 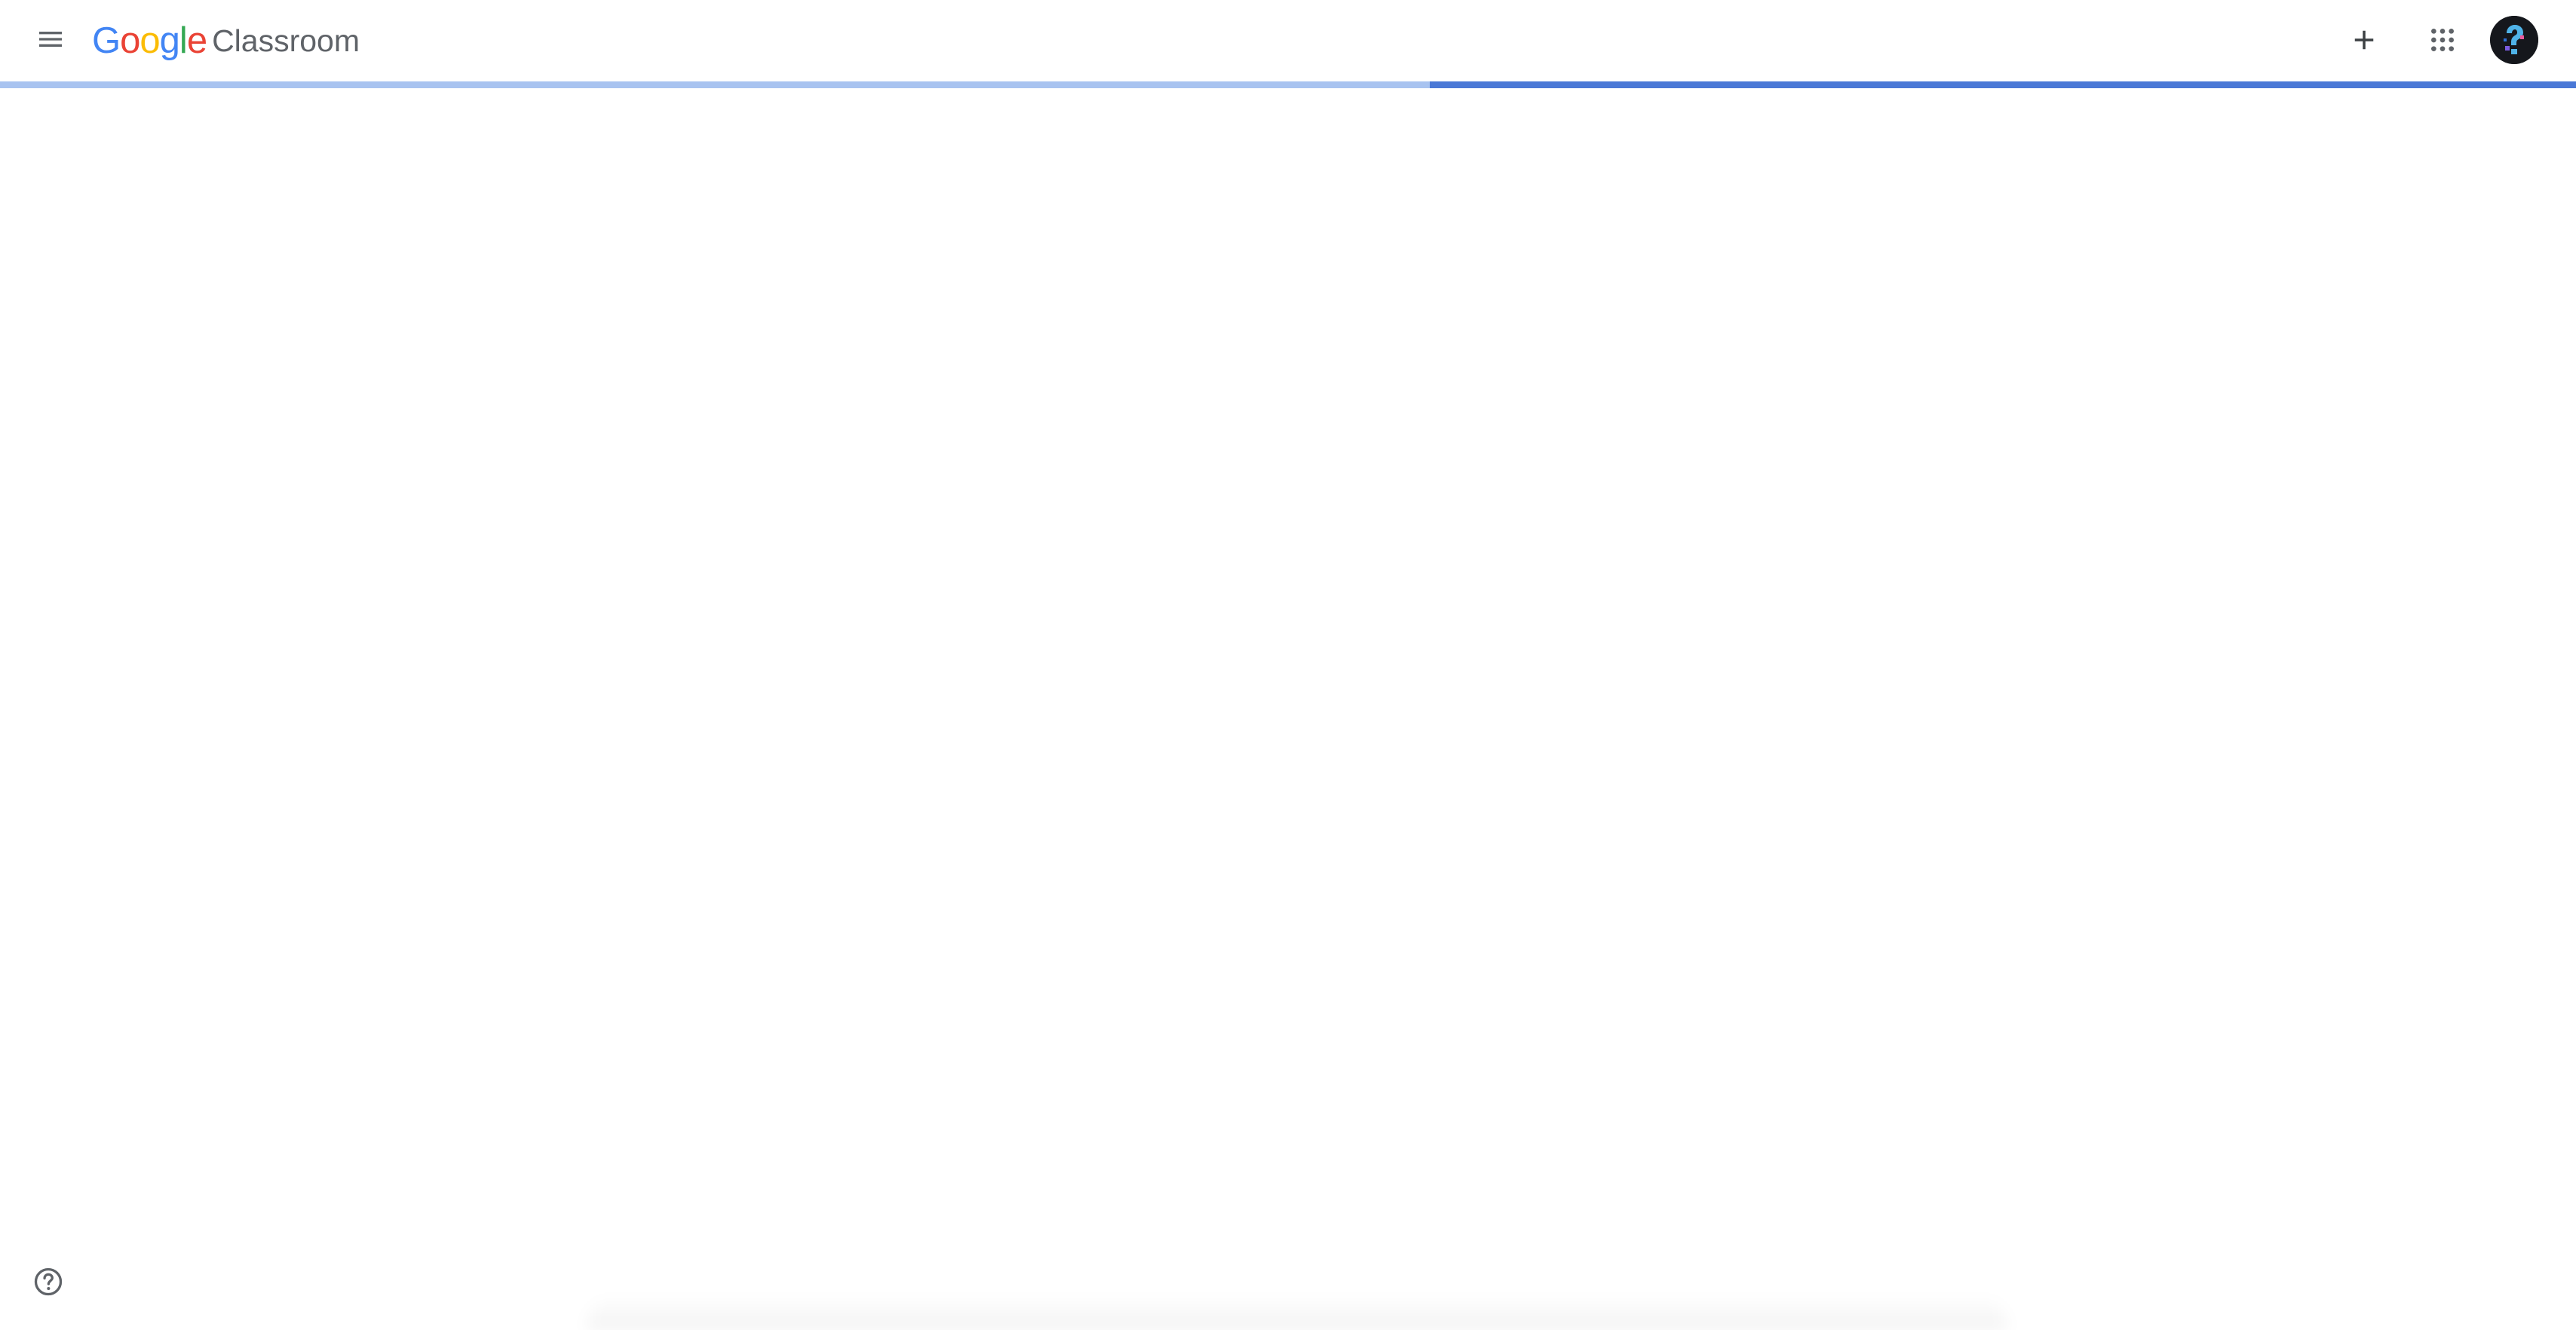 I want to click on plus-icon, so click(x=2364, y=40).